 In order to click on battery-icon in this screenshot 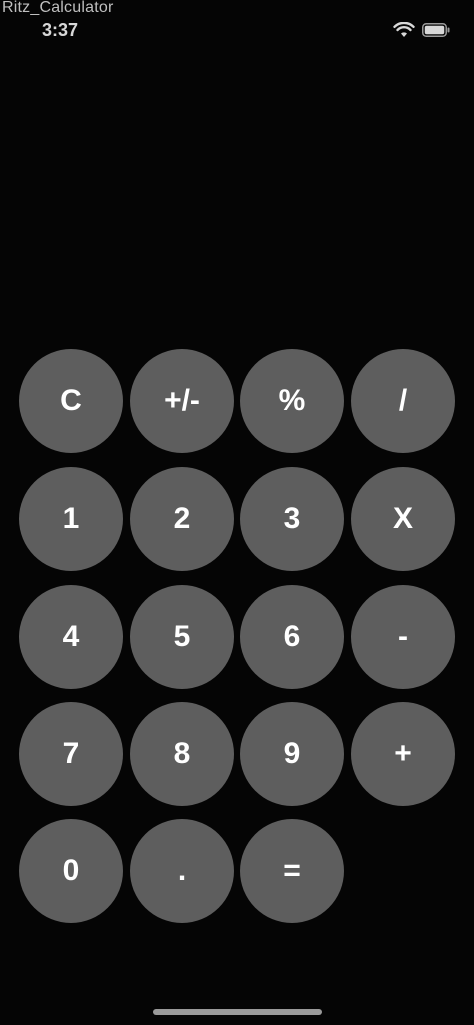, I will do `click(436, 30)`.